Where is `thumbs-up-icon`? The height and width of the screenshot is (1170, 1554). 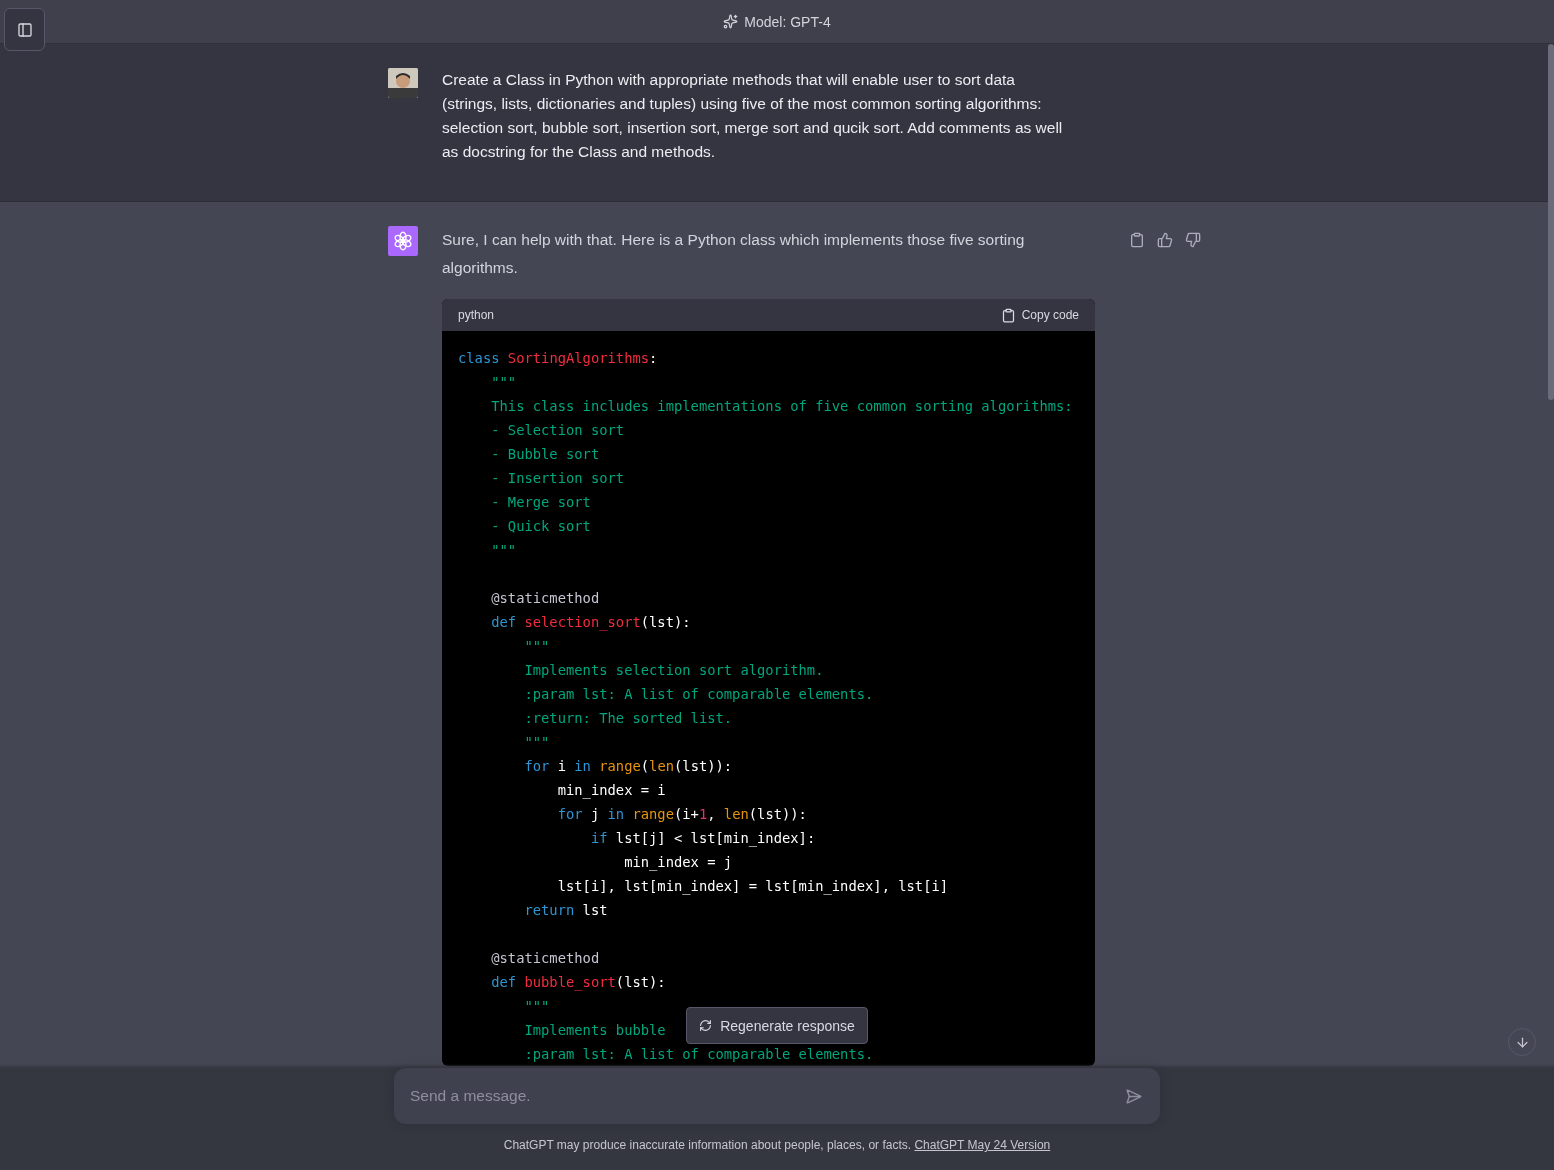 thumbs-up-icon is located at coordinates (1165, 240).